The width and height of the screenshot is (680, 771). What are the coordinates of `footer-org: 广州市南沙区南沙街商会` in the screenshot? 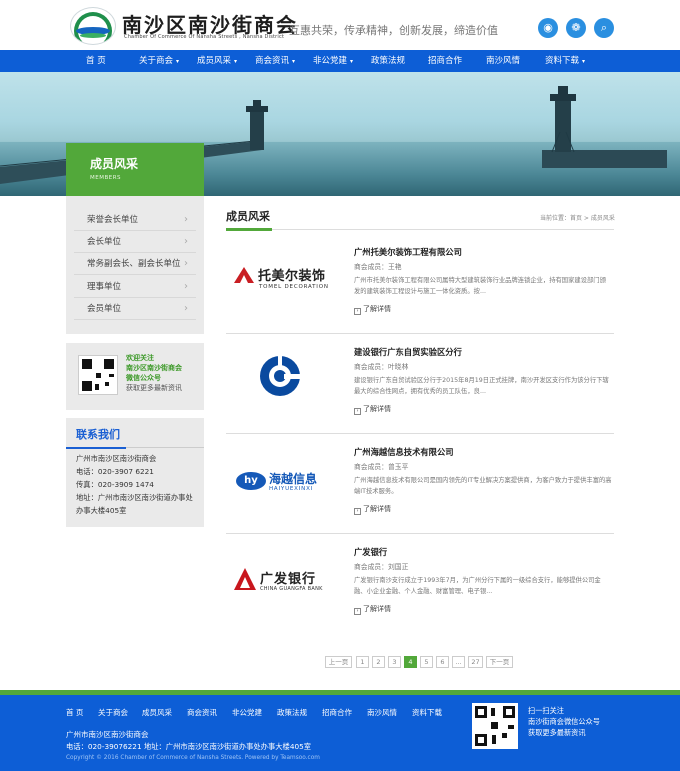 It's located at (107, 734).